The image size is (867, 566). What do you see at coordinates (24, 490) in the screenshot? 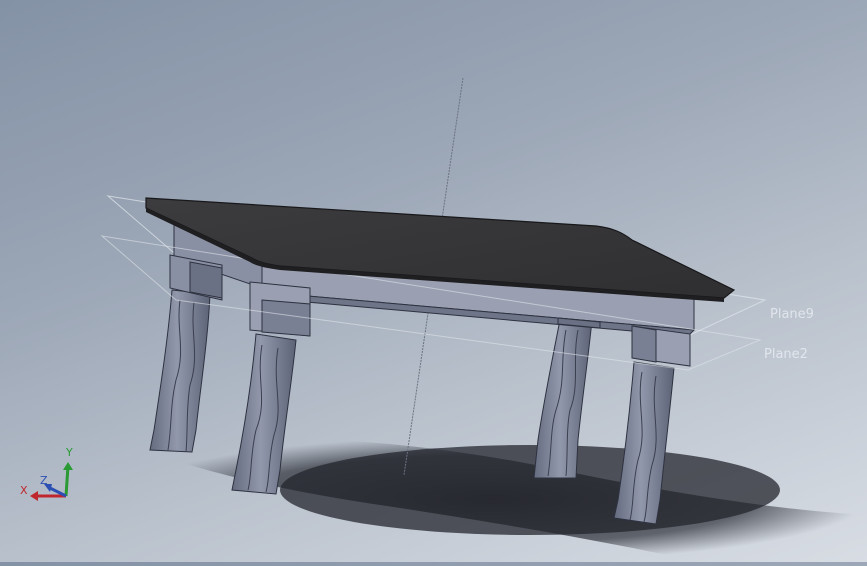
I see `triad-x-label: X` at bounding box center [24, 490].